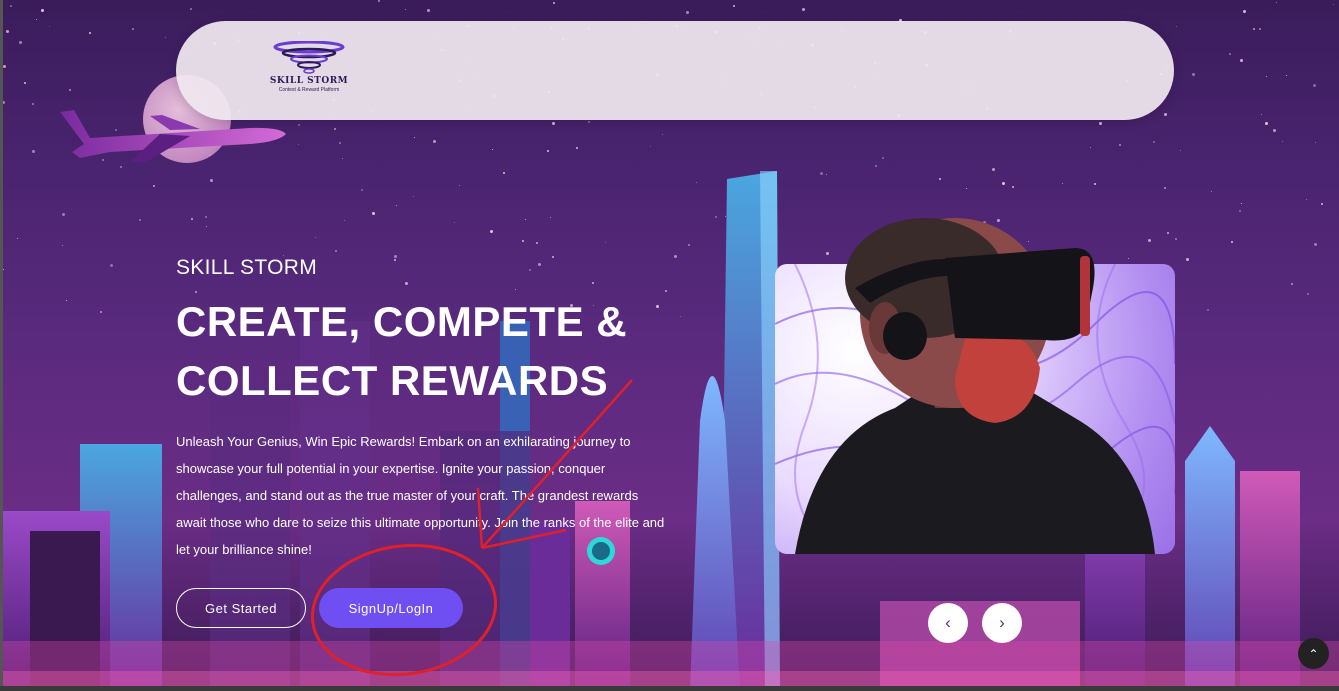 Image resolution: width=1339 pixels, height=691 pixels. I want to click on site-logo: SKILL STORM Contest & Reward Platform, so click(309, 71).